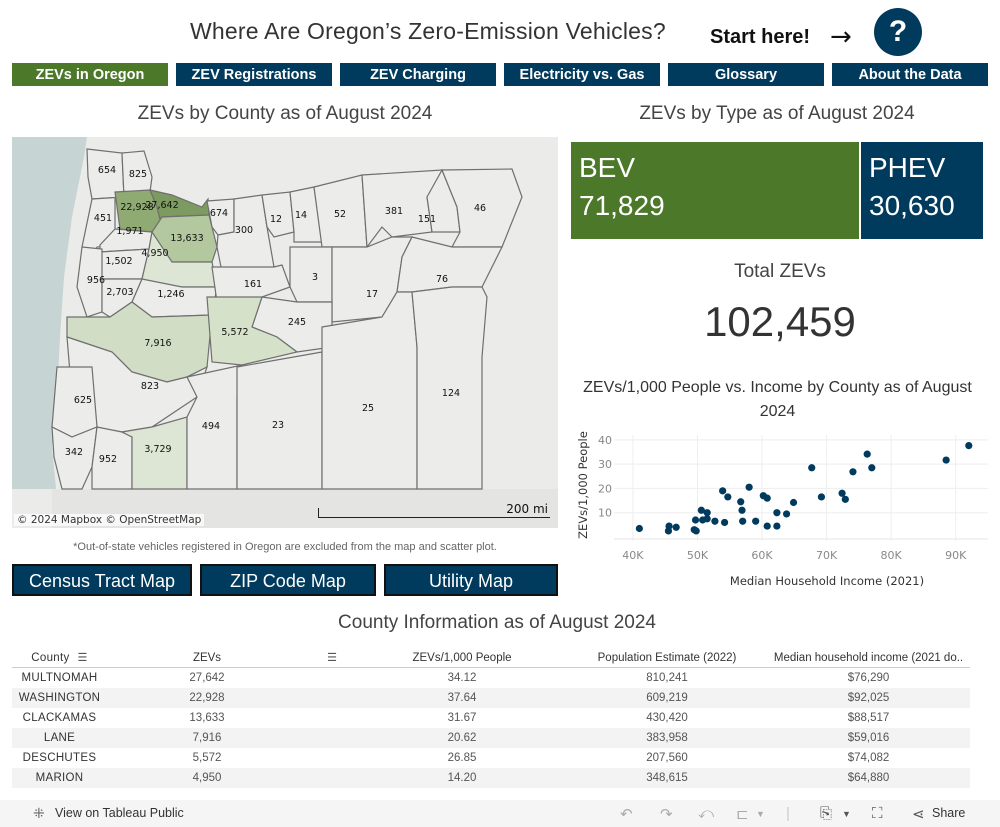 The height and width of the screenshot is (827, 1000). What do you see at coordinates (462, 678) in the screenshot?
I see `cell-zevs-per-1000: 34.12` at bounding box center [462, 678].